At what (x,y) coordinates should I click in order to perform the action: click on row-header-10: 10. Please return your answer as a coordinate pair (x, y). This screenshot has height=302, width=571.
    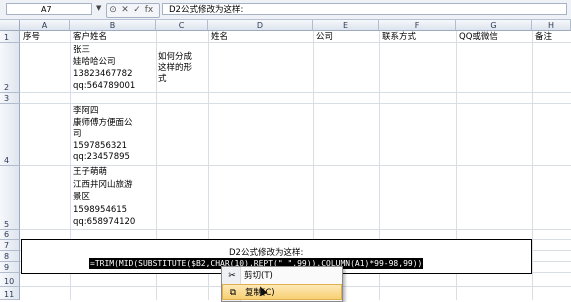
    Looking at the image, I should click on (10, 280).